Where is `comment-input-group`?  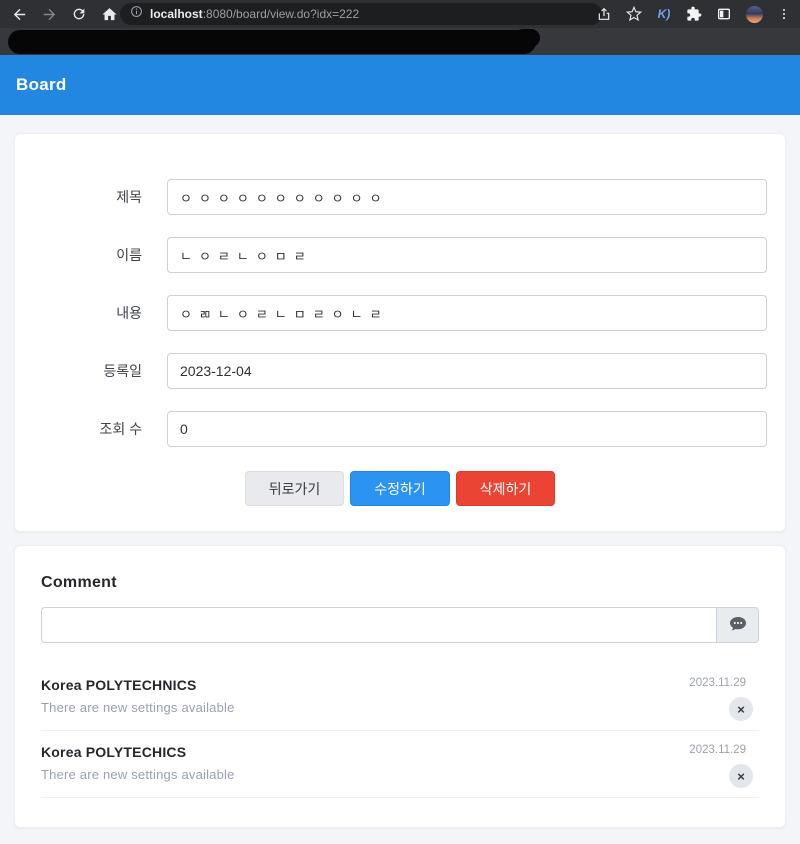
comment-input-group is located at coordinates (400, 625).